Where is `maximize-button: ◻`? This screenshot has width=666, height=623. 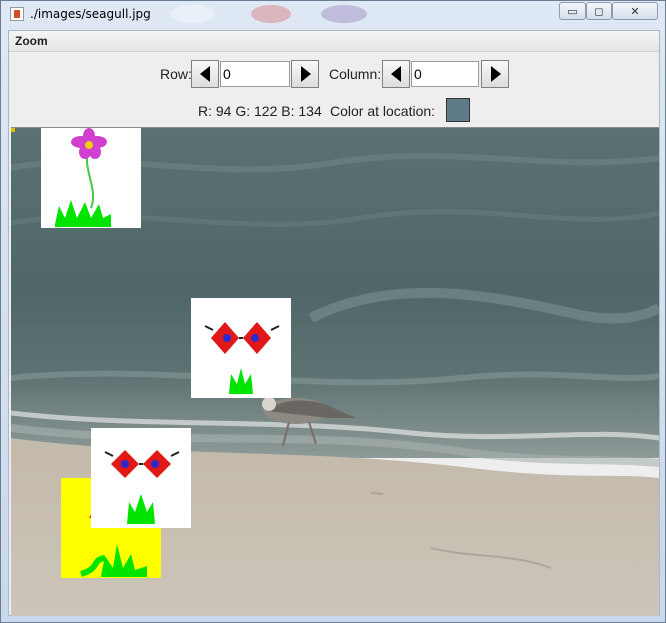 maximize-button: ◻ is located at coordinates (599, 11).